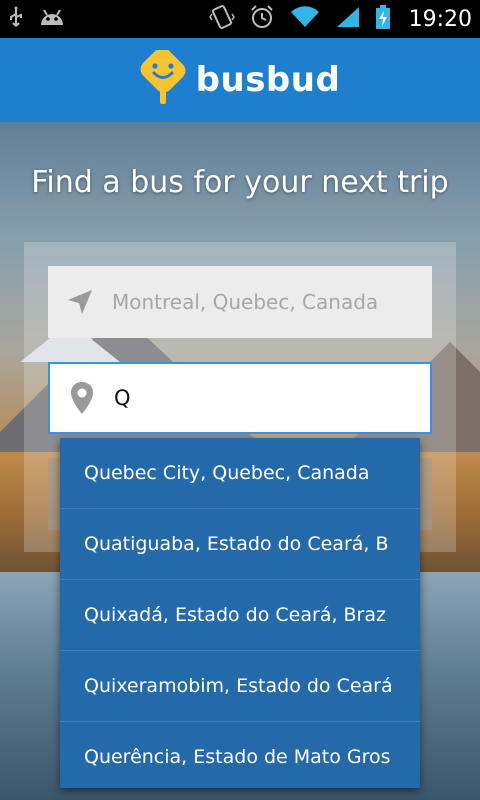 Image resolution: width=480 pixels, height=800 pixels. What do you see at coordinates (80, 302) in the screenshot?
I see `navigation-arrow-icon` at bounding box center [80, 302].